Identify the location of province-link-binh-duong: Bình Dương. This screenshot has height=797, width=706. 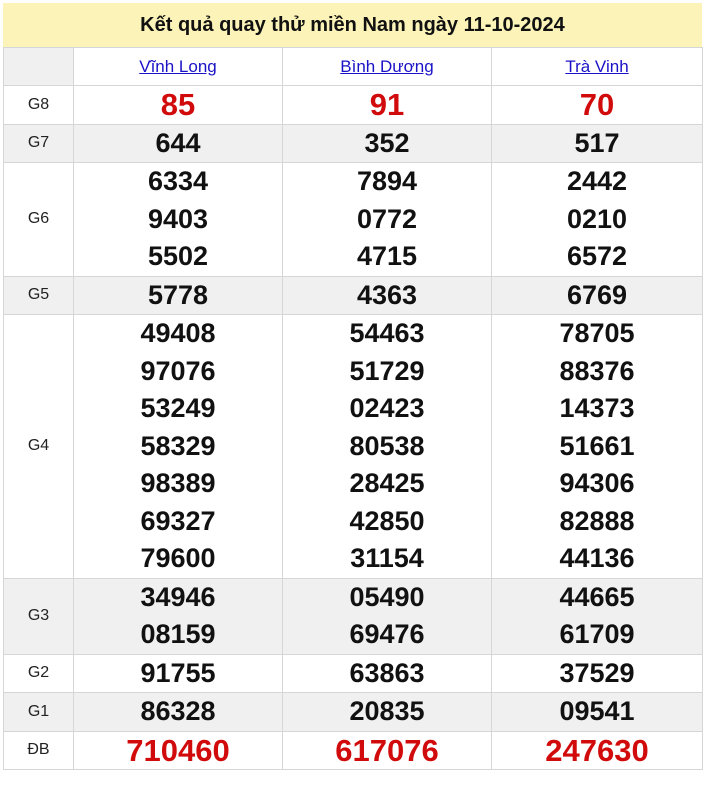
(386, 66).